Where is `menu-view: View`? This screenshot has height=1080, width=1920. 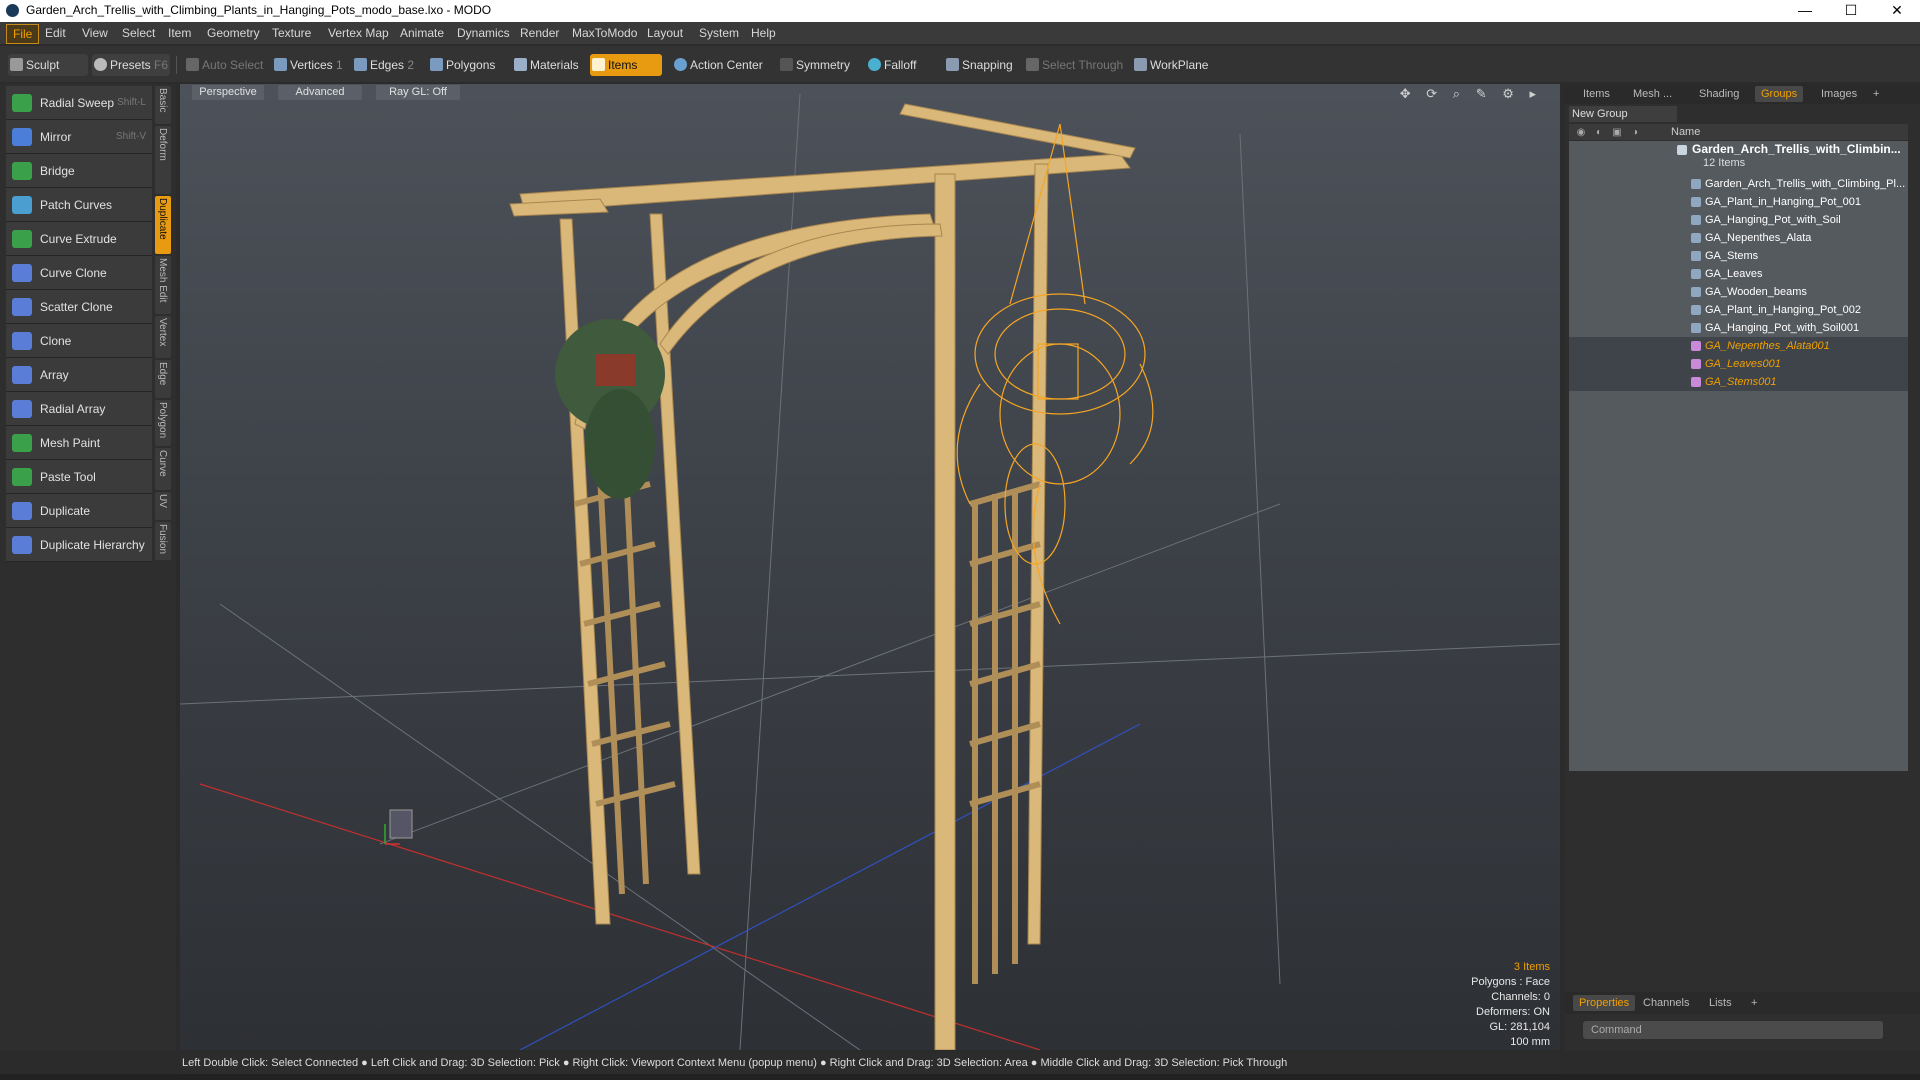
menu-view: View is located at coordinates (95, 33).